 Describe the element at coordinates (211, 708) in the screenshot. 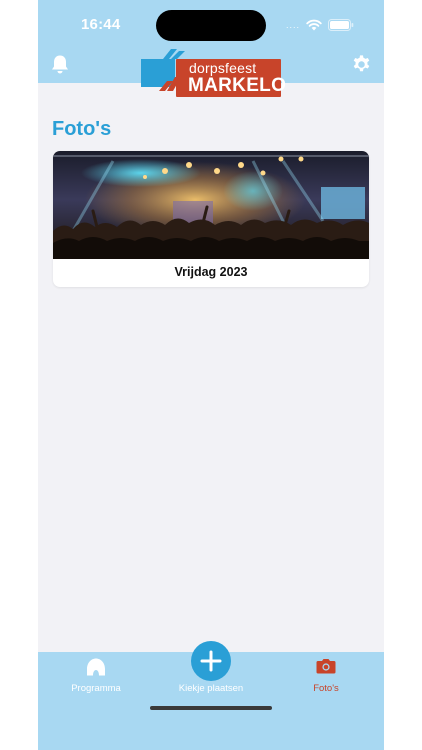

I see `home-indicator` at that location.